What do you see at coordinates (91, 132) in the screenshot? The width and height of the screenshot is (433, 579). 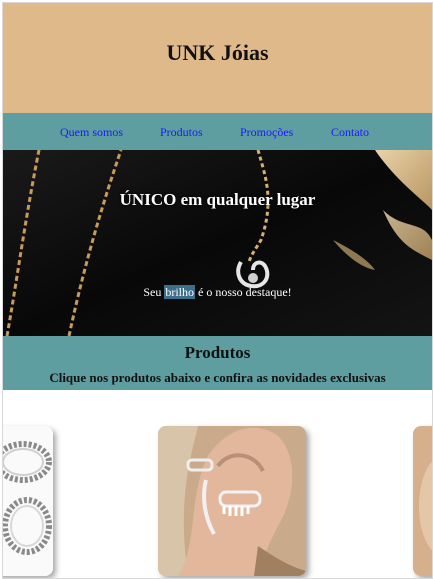 I see `nav-link-quem-somos: Quem somos` at bounding box center [91, 132].